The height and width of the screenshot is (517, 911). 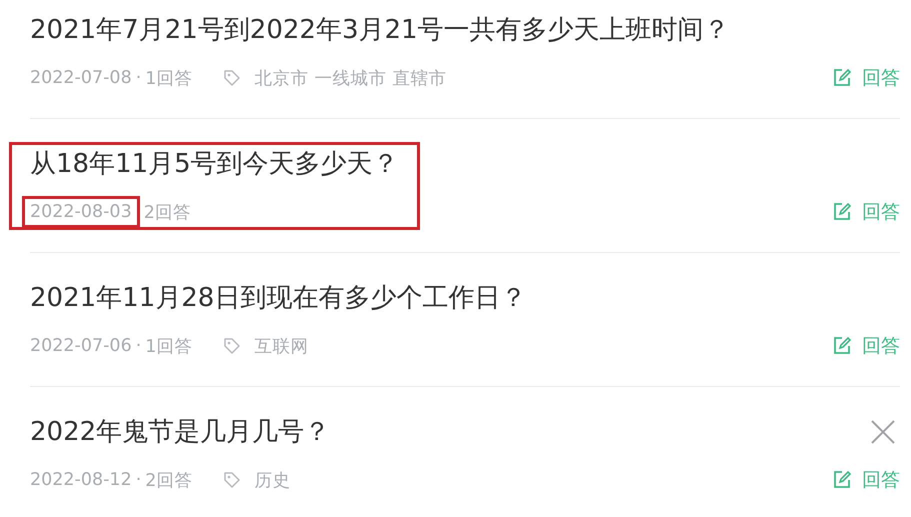 What do you see at coordinates (380, 30) in the screenshot?
I see `question-title: 2021年7月21号到2022年3月21号一共有多少天上班时间？` at bounding box center [380, 30].